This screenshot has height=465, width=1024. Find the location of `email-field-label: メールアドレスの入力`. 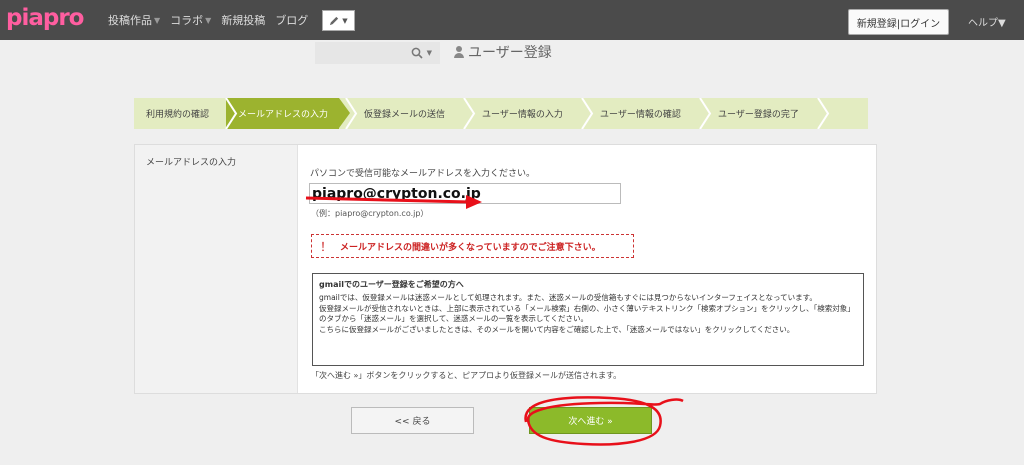

email-field-label: メールアドレスの入力 is located at coordinates (191, 163).